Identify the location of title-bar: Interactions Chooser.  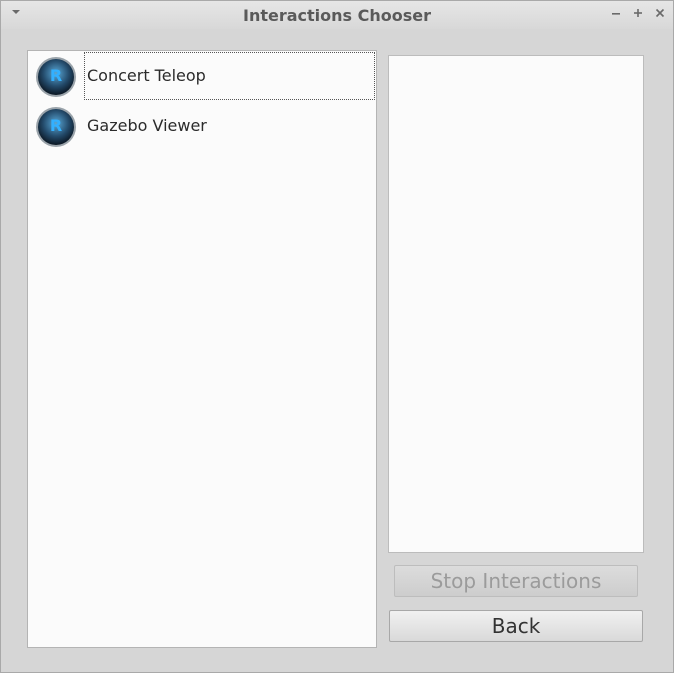
(337, 15).